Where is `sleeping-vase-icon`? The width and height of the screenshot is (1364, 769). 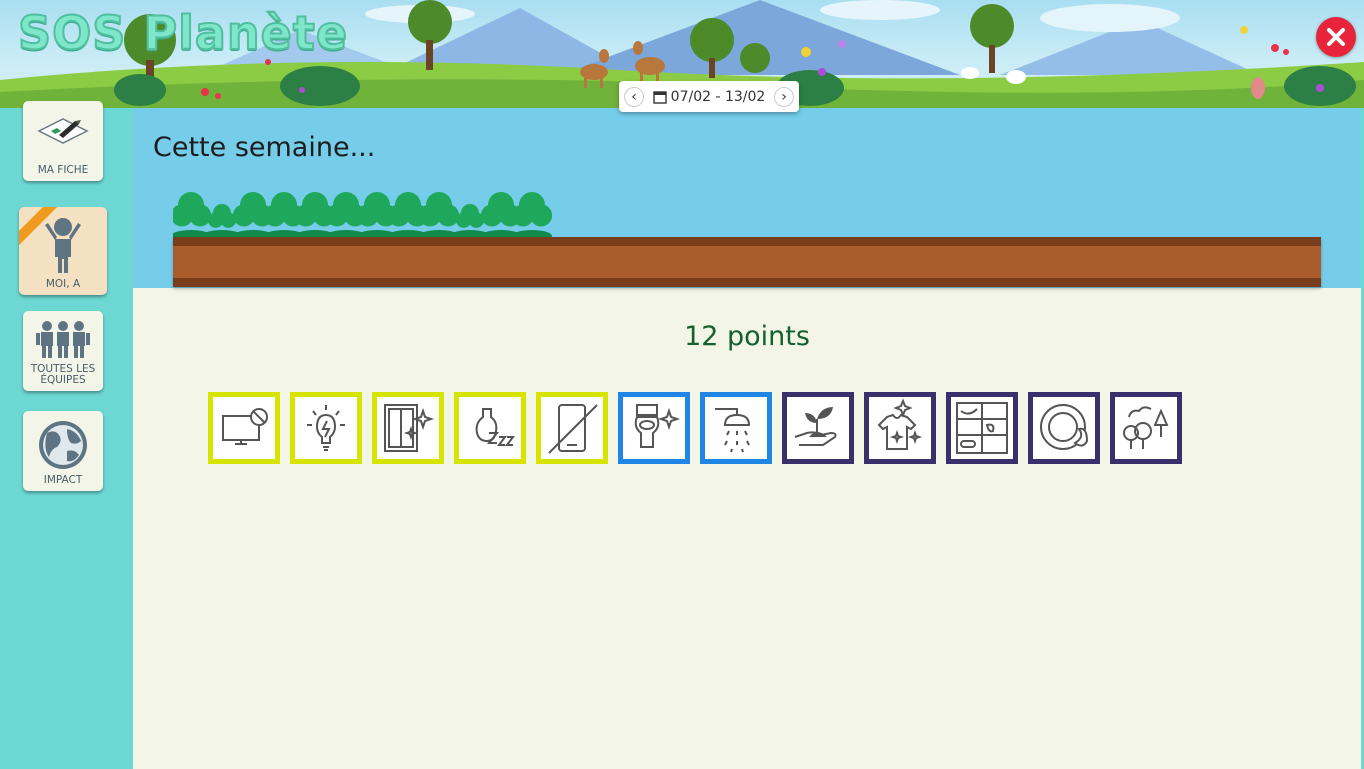 sleeping-vase-icon is located at coordinates (495, 427).